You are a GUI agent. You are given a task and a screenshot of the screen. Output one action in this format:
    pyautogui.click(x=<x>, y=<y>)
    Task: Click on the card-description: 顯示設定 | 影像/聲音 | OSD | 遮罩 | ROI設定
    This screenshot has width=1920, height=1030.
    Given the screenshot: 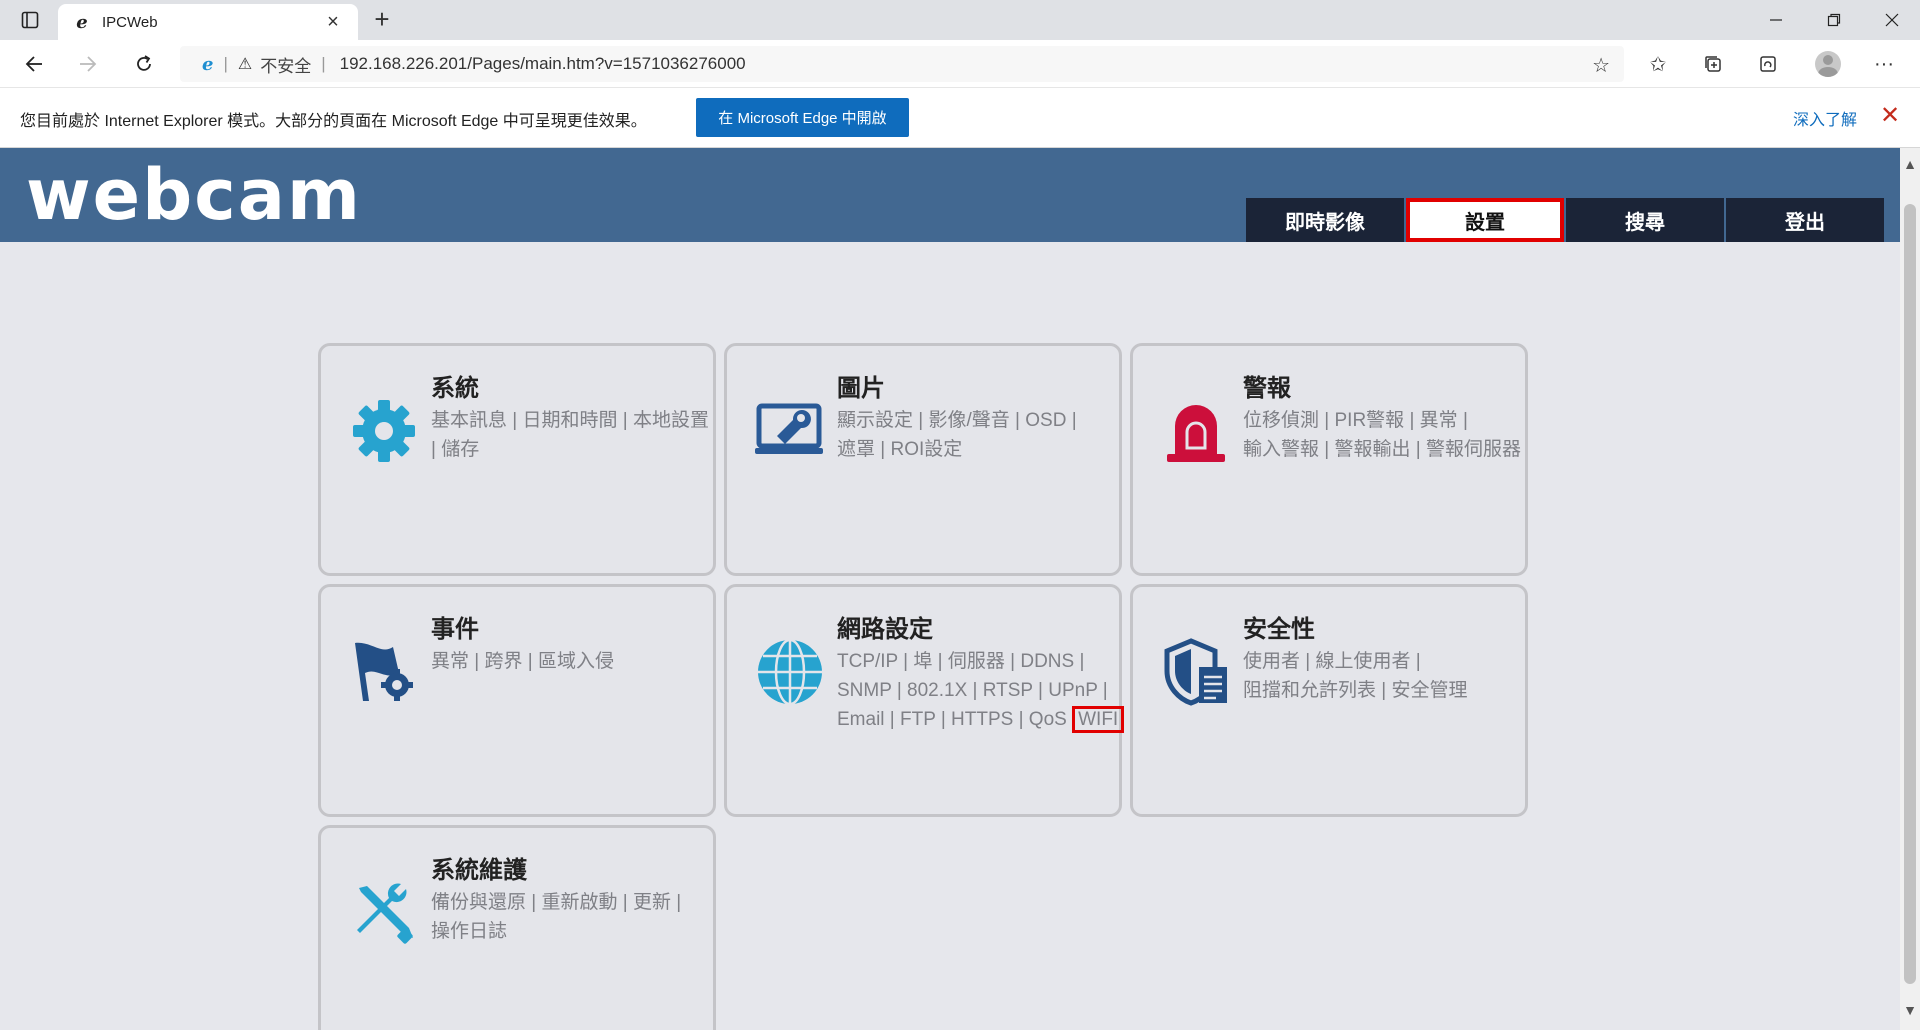 What is the action you would take?
    pyautogui.click(x=976, y=435)
    